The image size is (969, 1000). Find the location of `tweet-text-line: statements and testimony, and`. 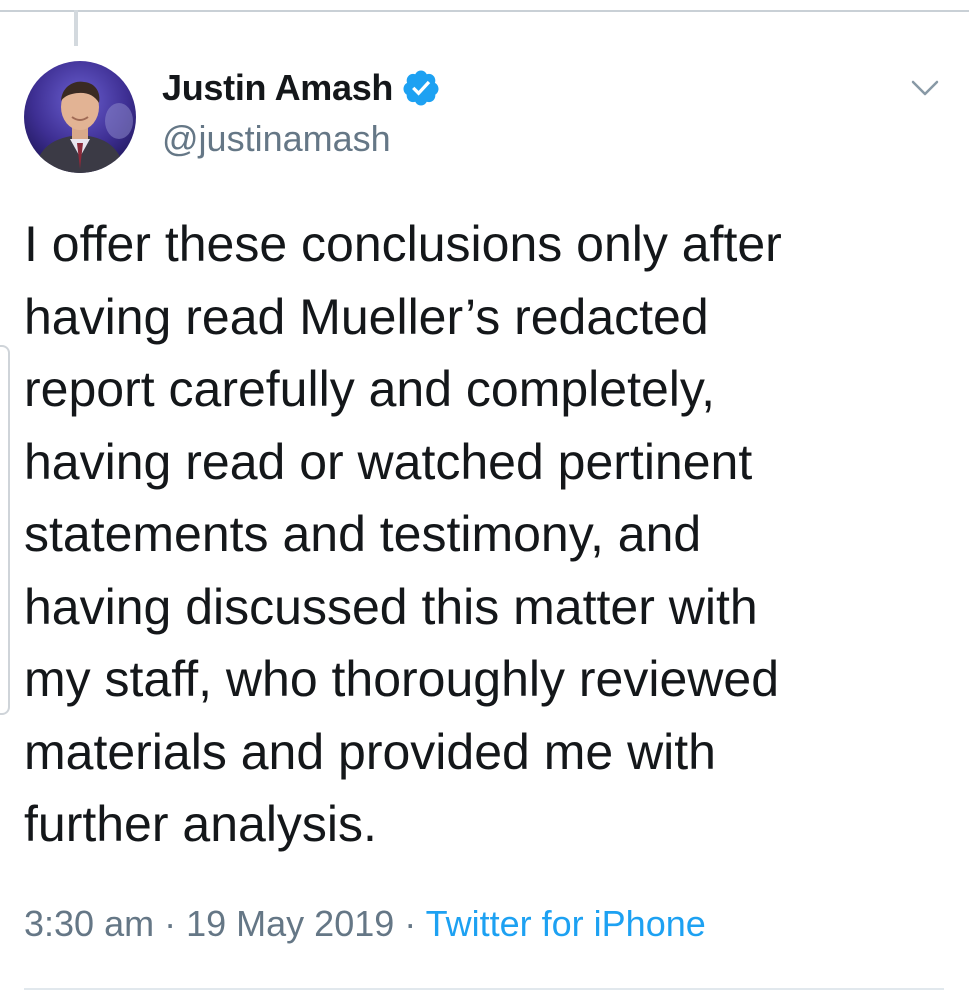

tweet-text-line: statements and testimony, and is located at coordinates (363, 534).